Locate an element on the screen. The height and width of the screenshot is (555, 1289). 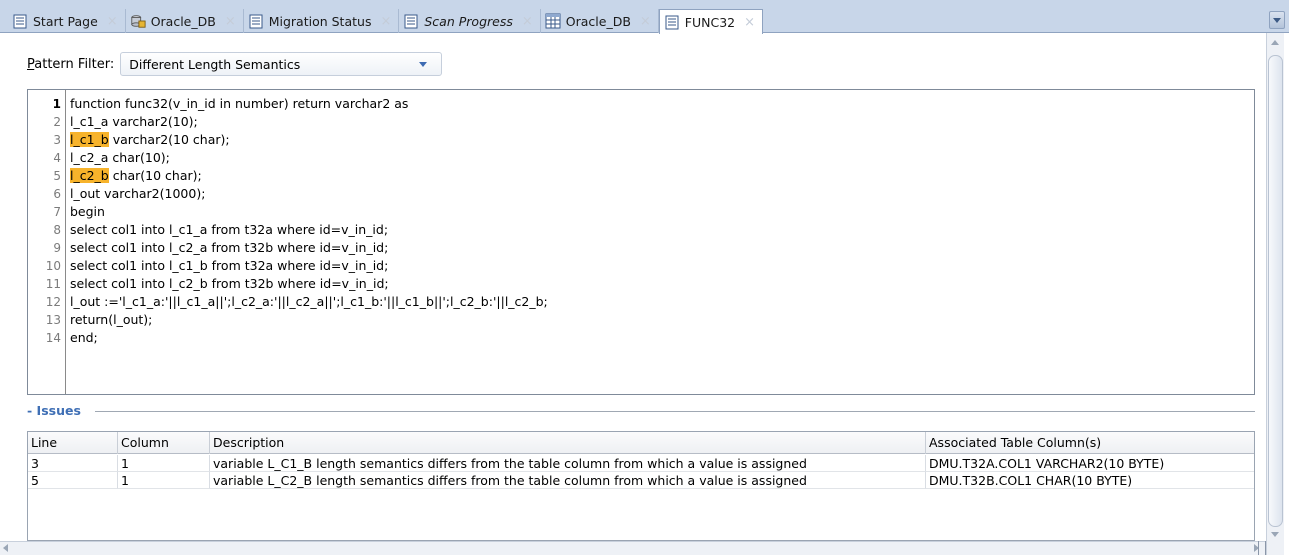
chevron-down-icon is located at coordinates (423, 64).